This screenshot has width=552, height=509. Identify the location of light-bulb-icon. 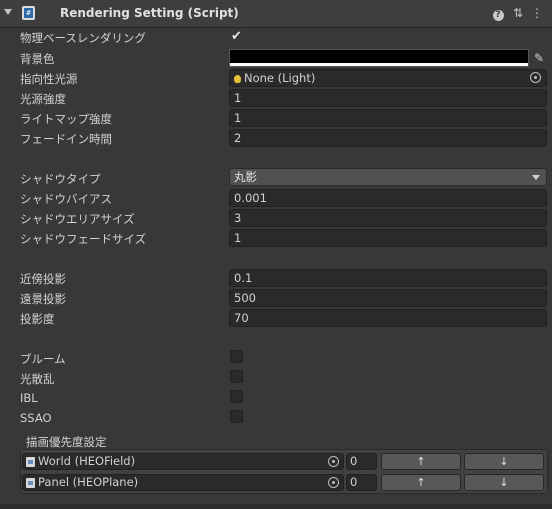
(237, 79).